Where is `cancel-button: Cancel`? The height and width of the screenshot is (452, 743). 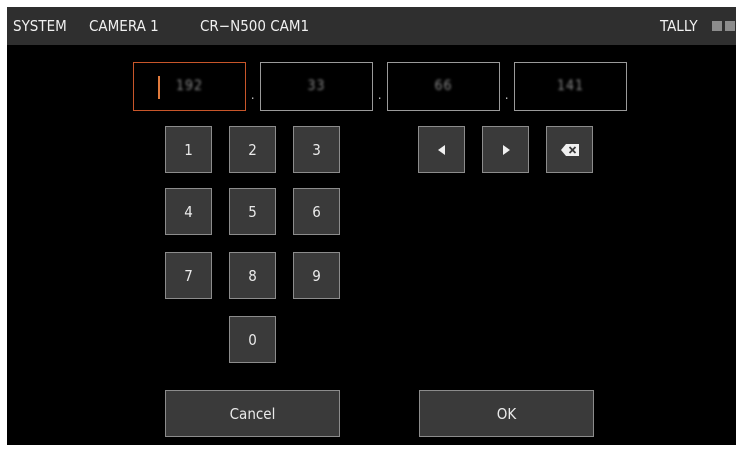
cancel-button: Cancel is located at coordinates (252, 413).